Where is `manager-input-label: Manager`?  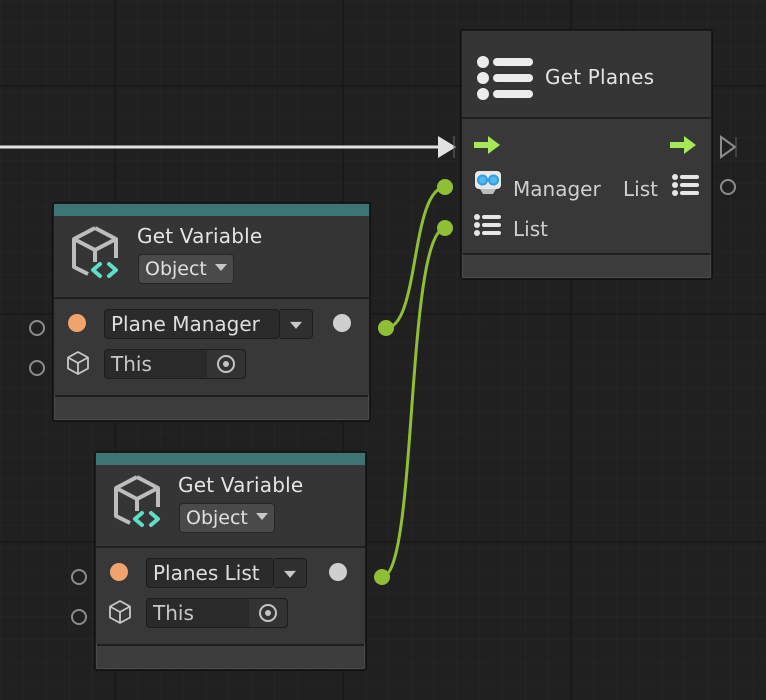
manager-input-label: Manager is located at coordinates (557, 189).